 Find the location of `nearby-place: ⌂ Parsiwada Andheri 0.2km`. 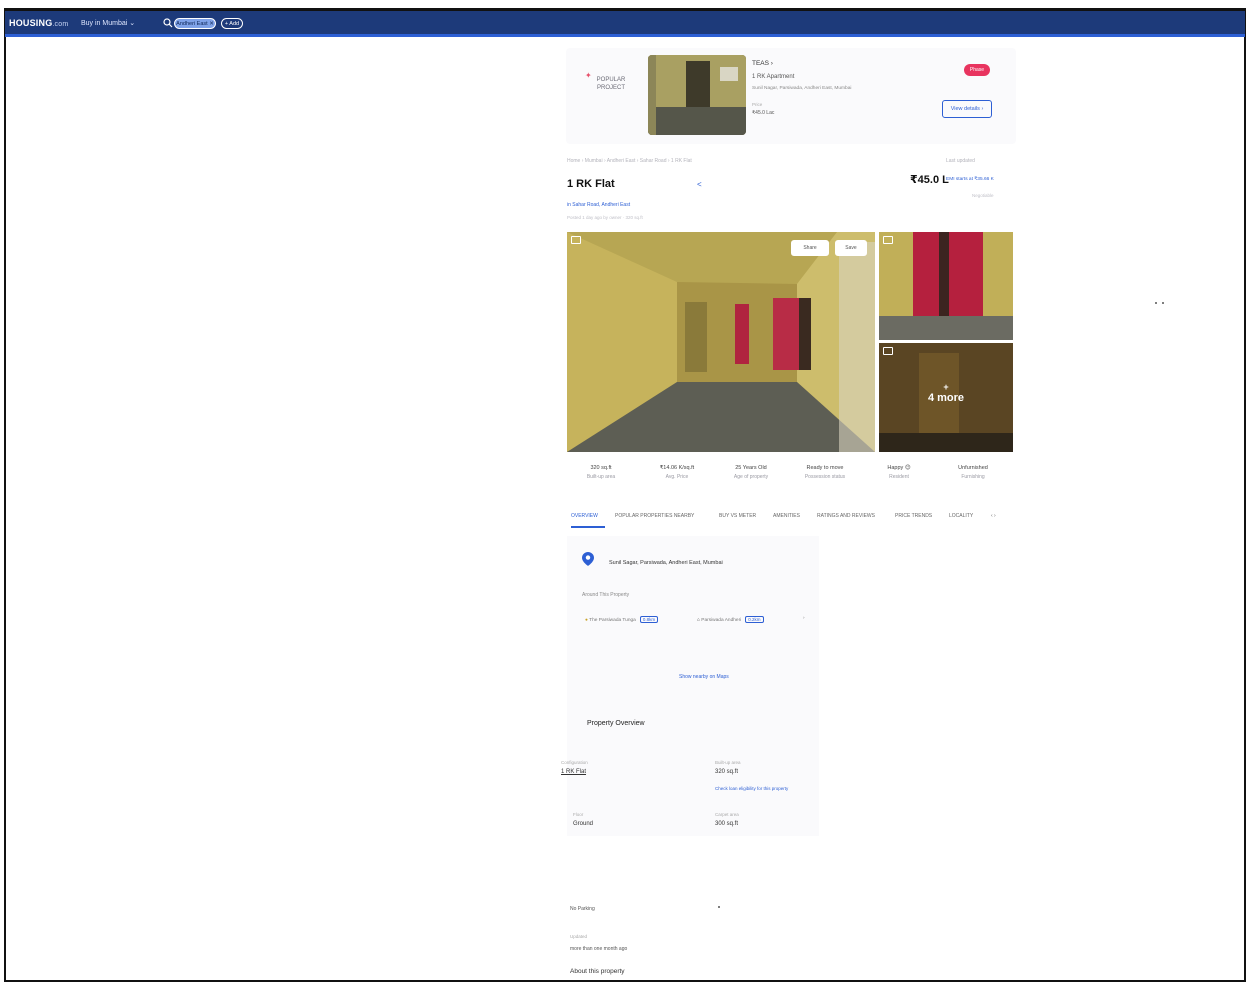

nearby-place: ⌂ Parsiwada Andheri 0.2km is located at coordinates (730, 619).